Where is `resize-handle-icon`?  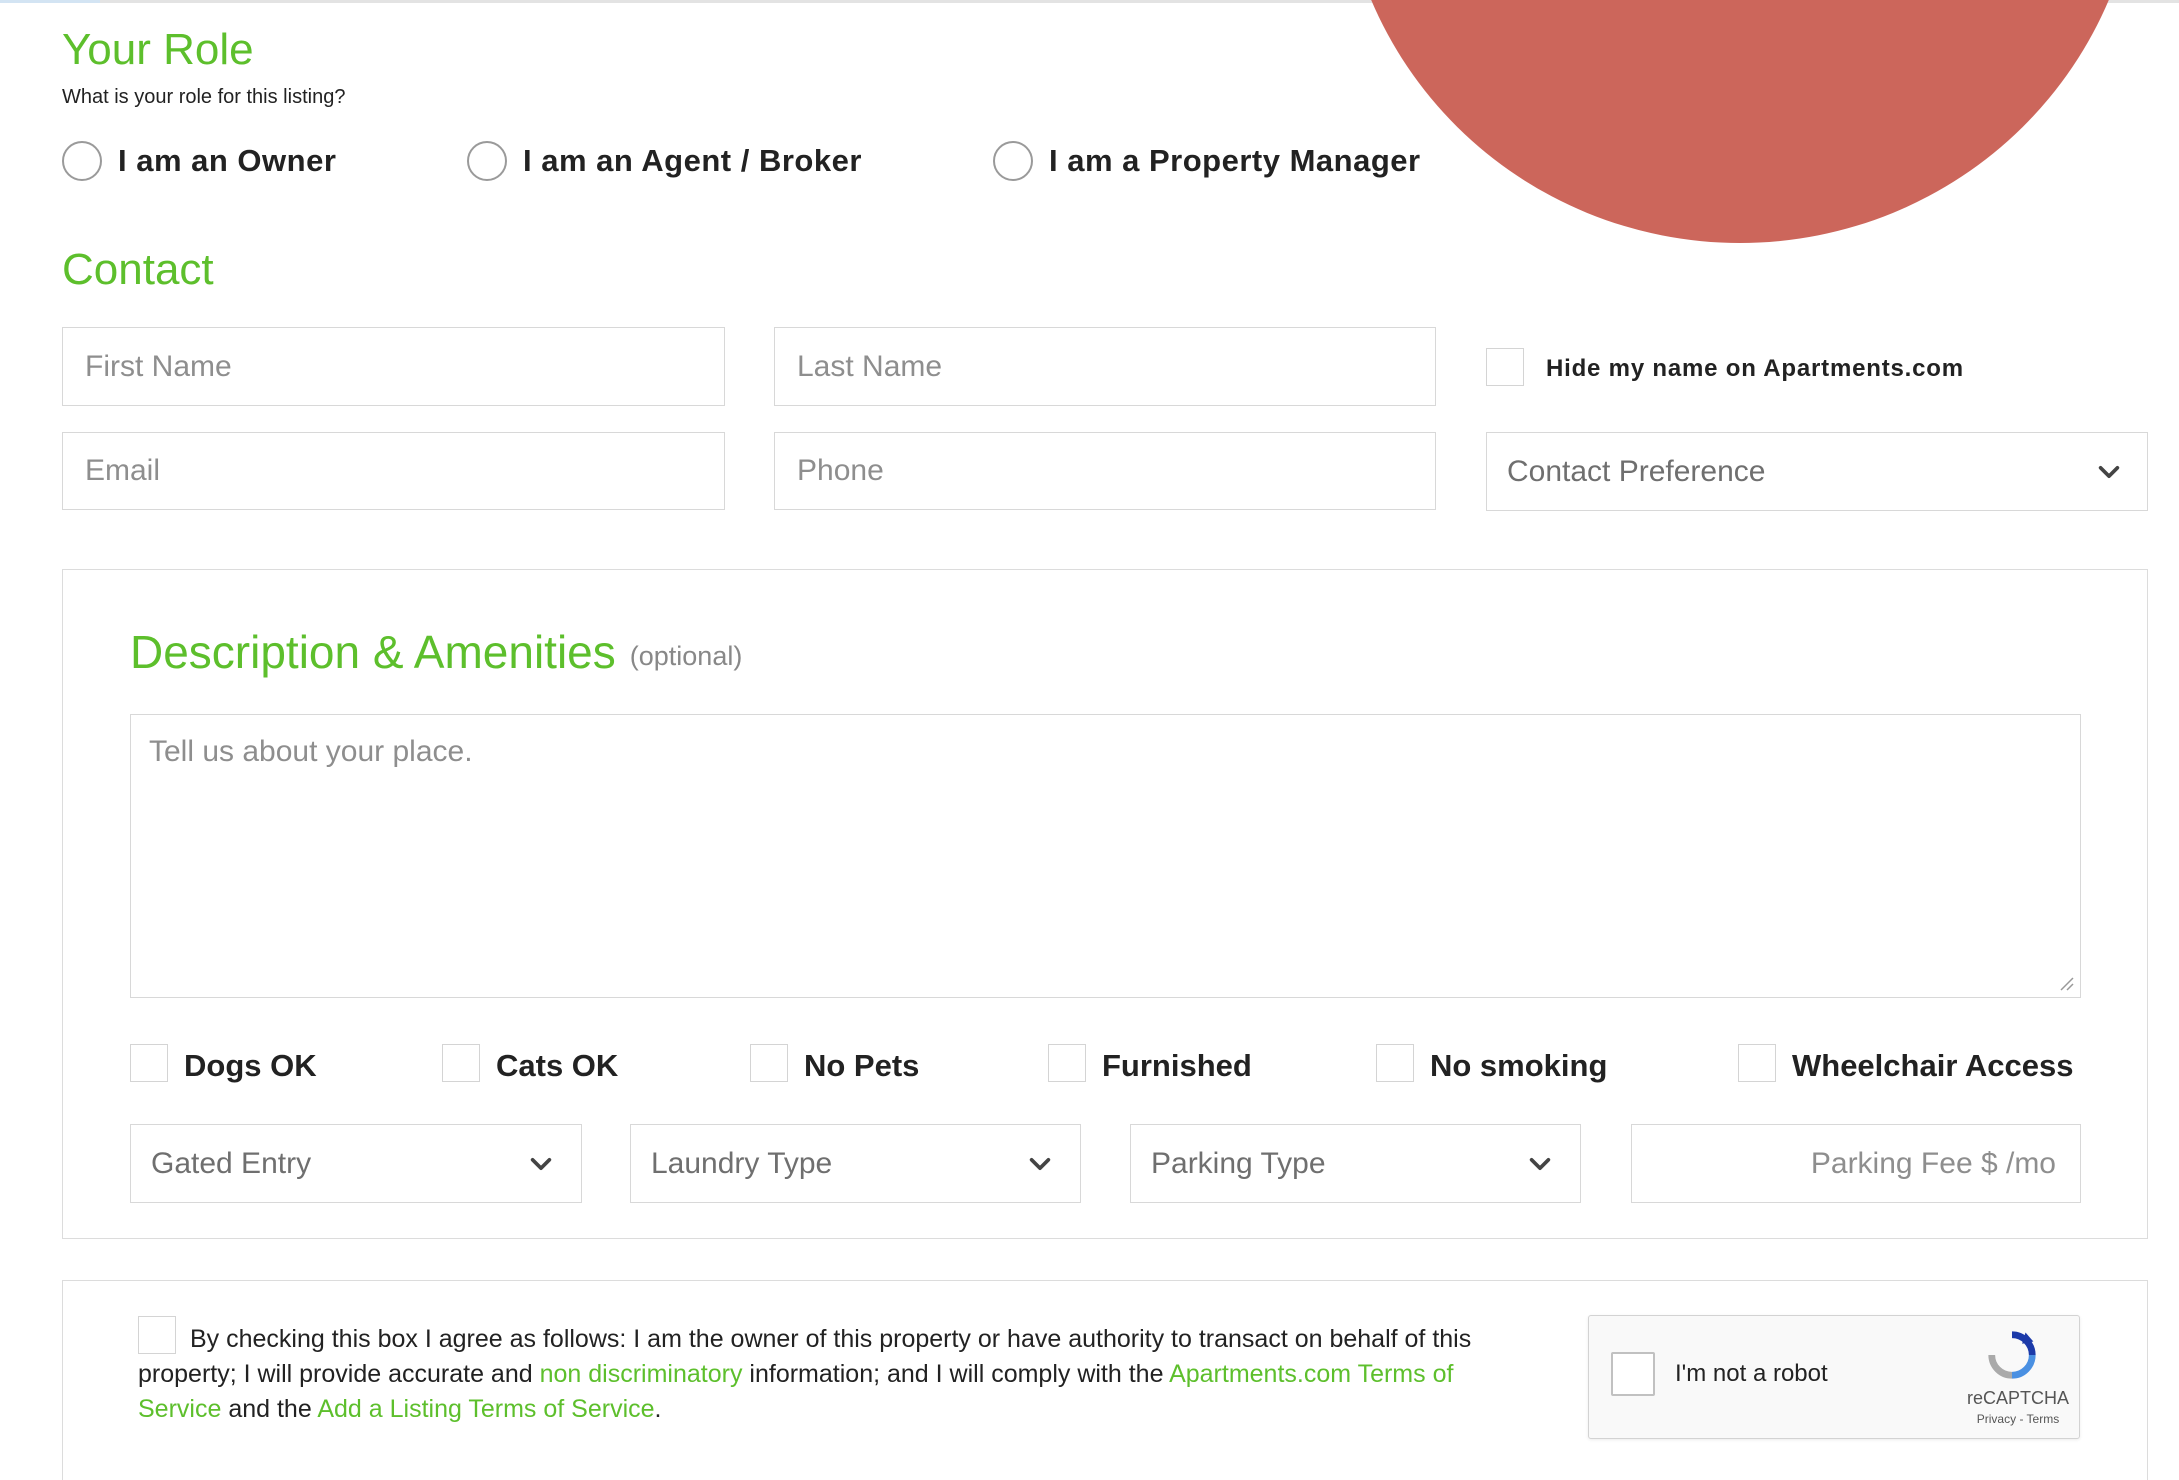
resize-handle-icon is located at coordinates (2066, 983).